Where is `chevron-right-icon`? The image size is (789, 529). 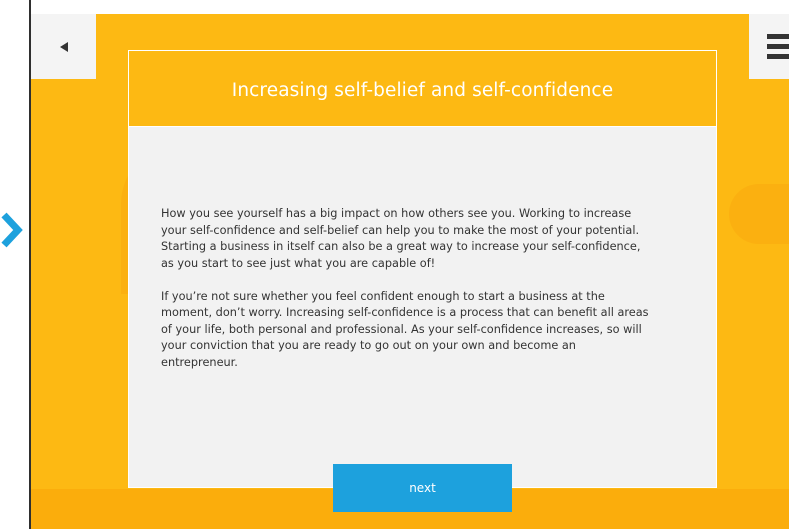 chevron-right-icon is located at coordinates (15, 230).